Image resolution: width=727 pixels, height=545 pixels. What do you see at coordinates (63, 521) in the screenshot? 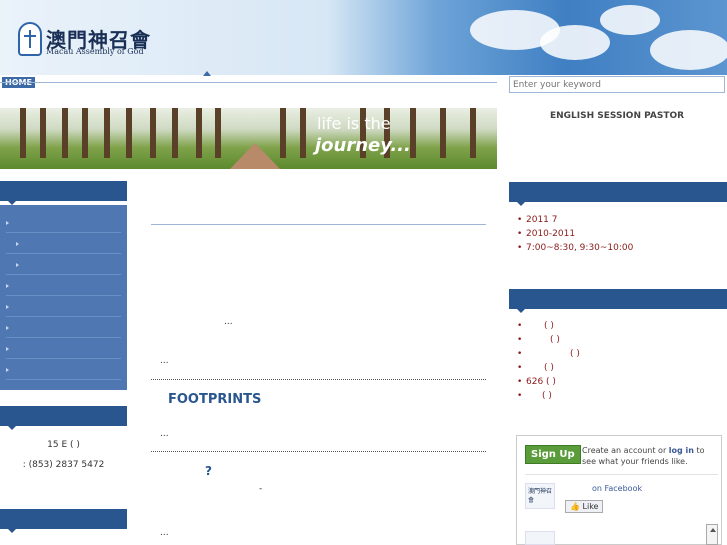
I see `sidebar-bottom-header` at bounding box center [63, 521].